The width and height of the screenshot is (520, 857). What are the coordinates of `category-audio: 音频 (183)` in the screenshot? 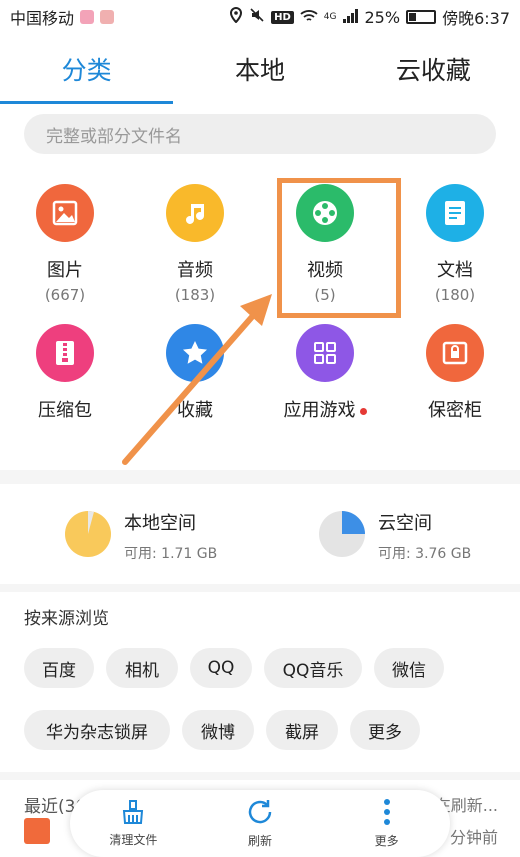 It's located at (195, 244).